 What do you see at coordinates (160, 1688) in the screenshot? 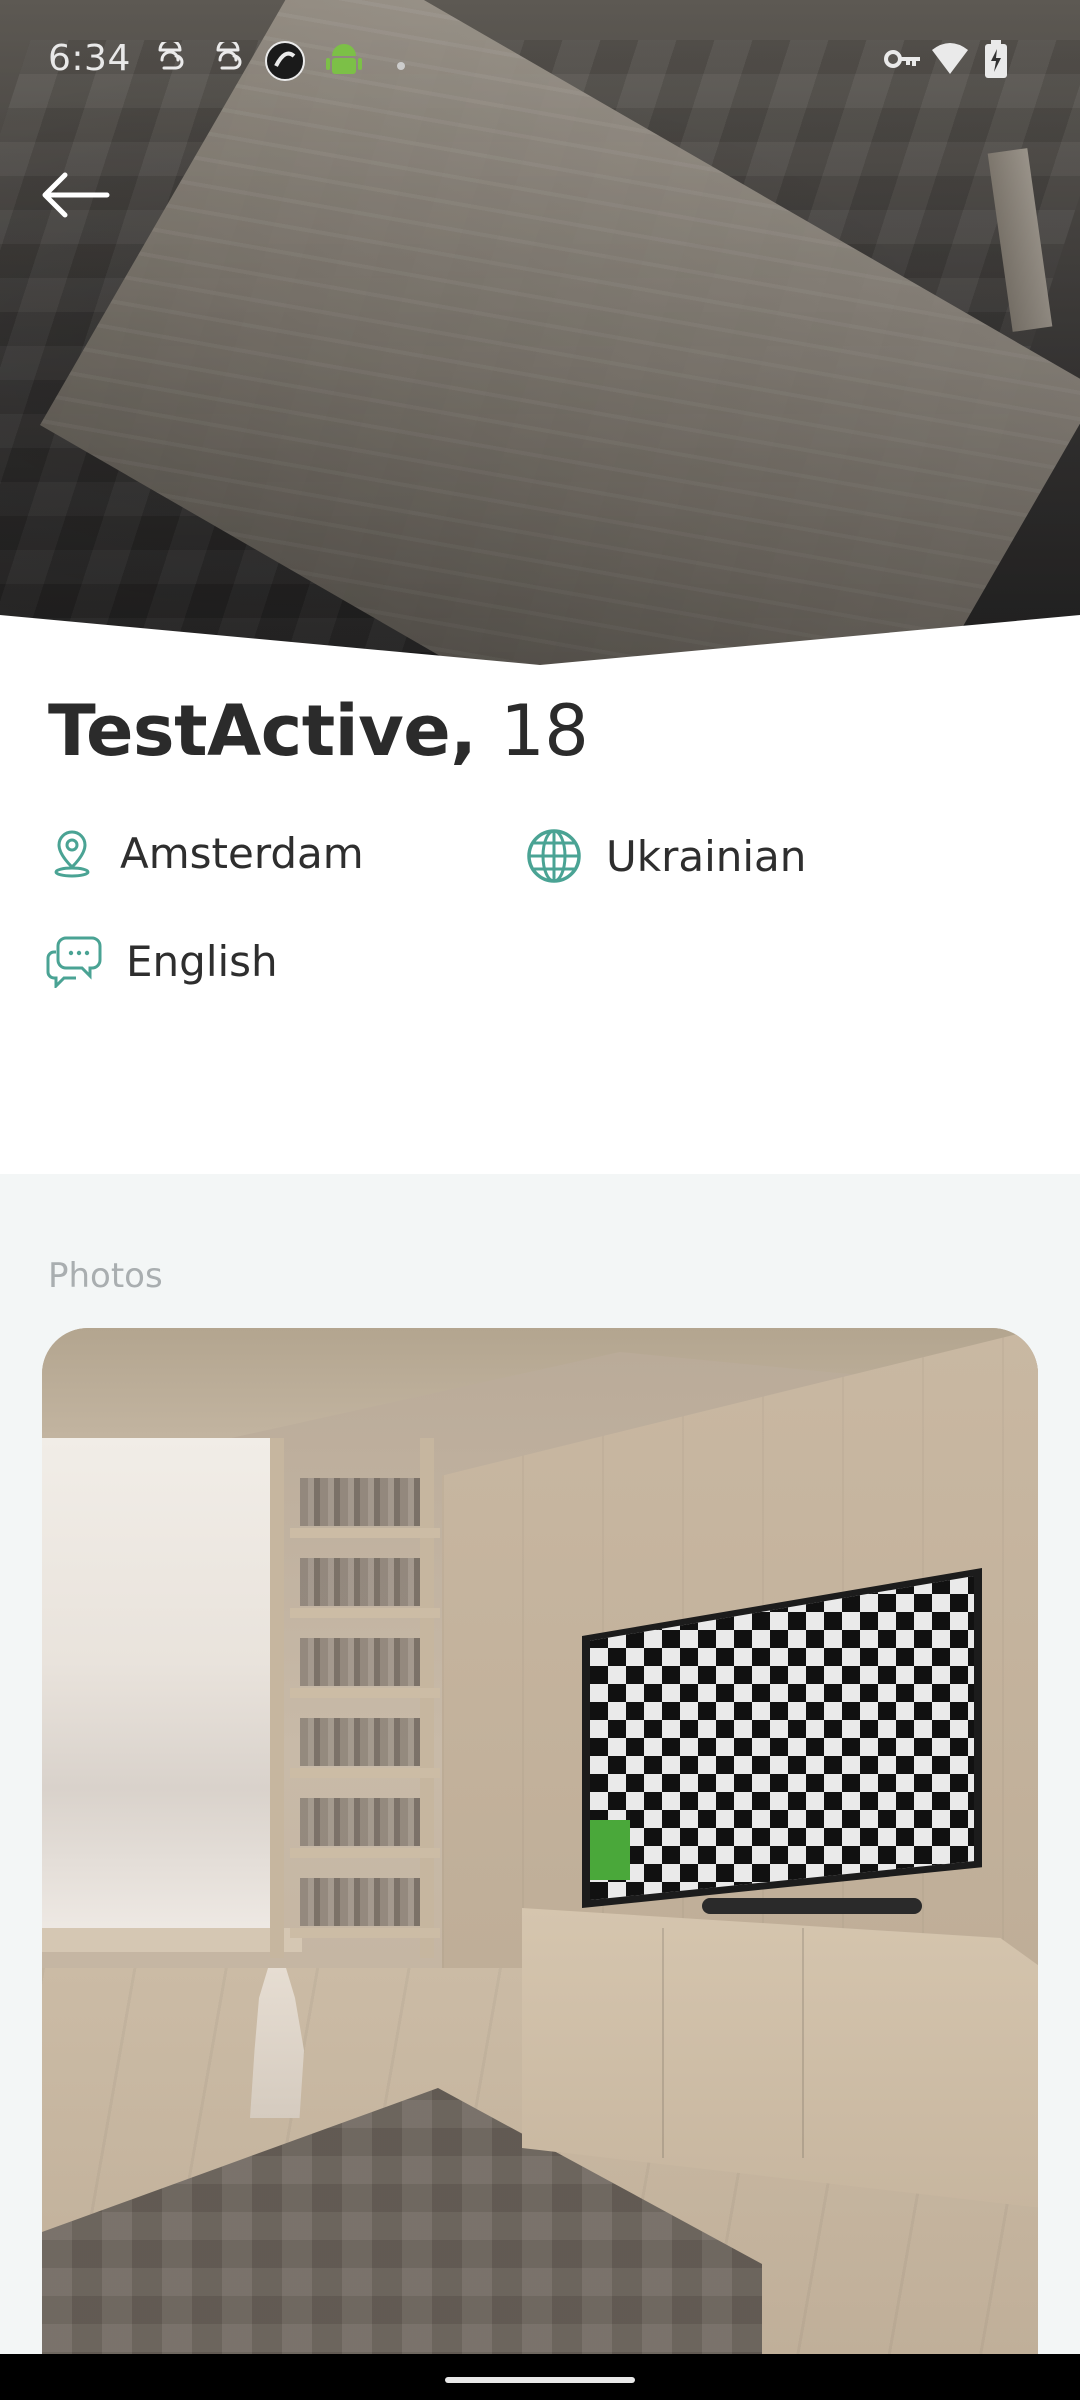
I see `photo-window` at bounding box center [160, 1688].